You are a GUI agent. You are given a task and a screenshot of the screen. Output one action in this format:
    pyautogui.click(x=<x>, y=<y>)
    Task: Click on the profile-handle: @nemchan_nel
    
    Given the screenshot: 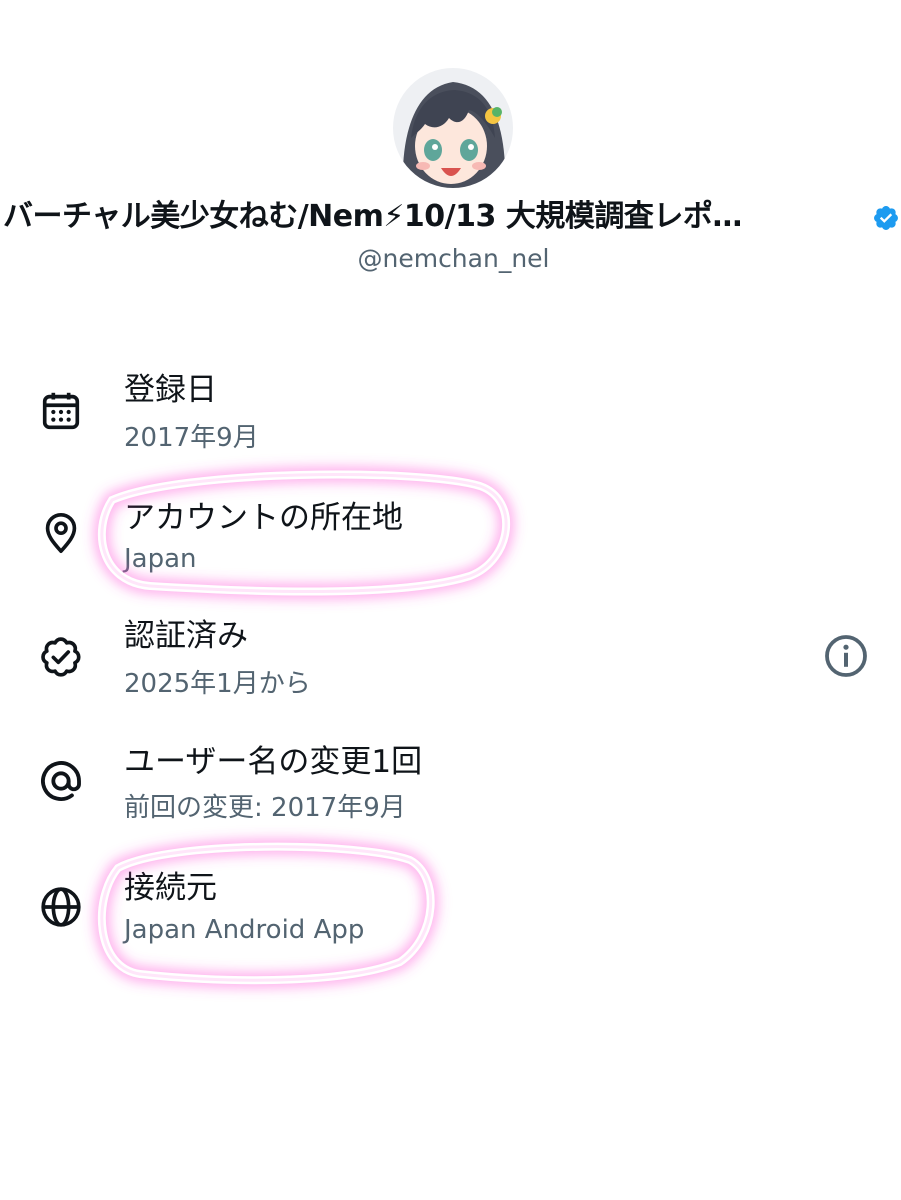 What is the action you would take?
    pyautogui.click(x=453, y=258)
    